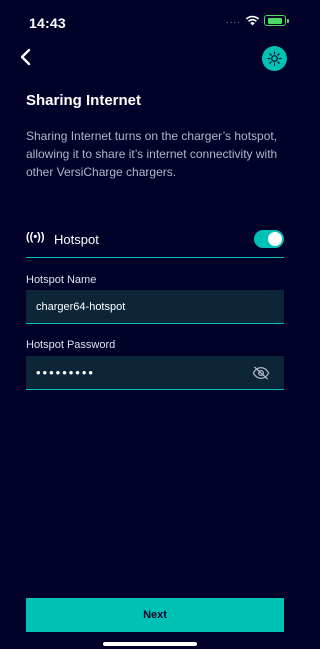 Image resolution: width=320 pixels, height=649 pixels. Describe the element at coordinates (252, 20) in the screenshot. I see `wifi-icon` at that location.